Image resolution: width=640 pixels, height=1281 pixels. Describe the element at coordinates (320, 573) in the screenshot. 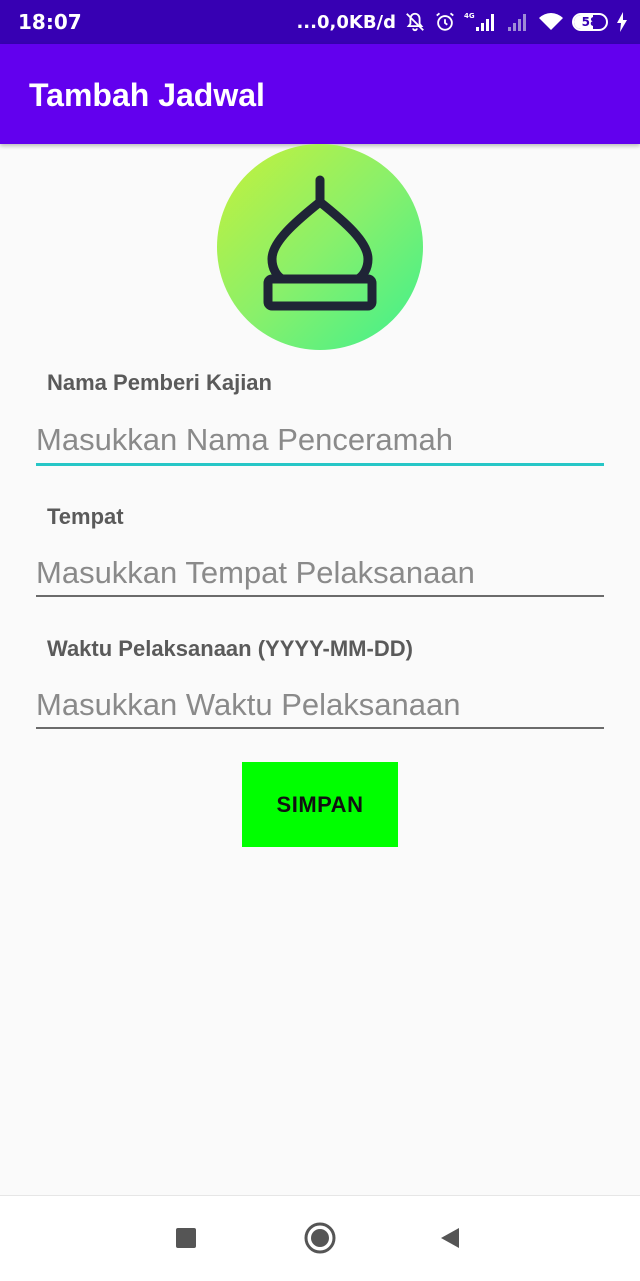

I see `location-input` at that location.